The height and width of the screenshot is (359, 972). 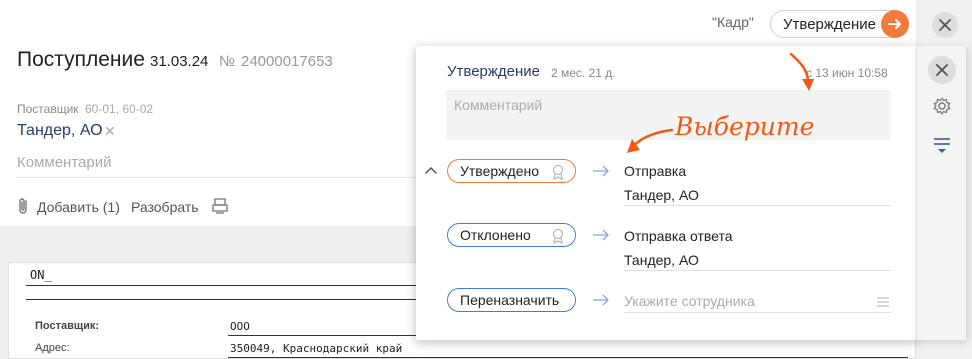 I want to click on employee-field: Укажите сотрудника, so click(x=689, y=301).